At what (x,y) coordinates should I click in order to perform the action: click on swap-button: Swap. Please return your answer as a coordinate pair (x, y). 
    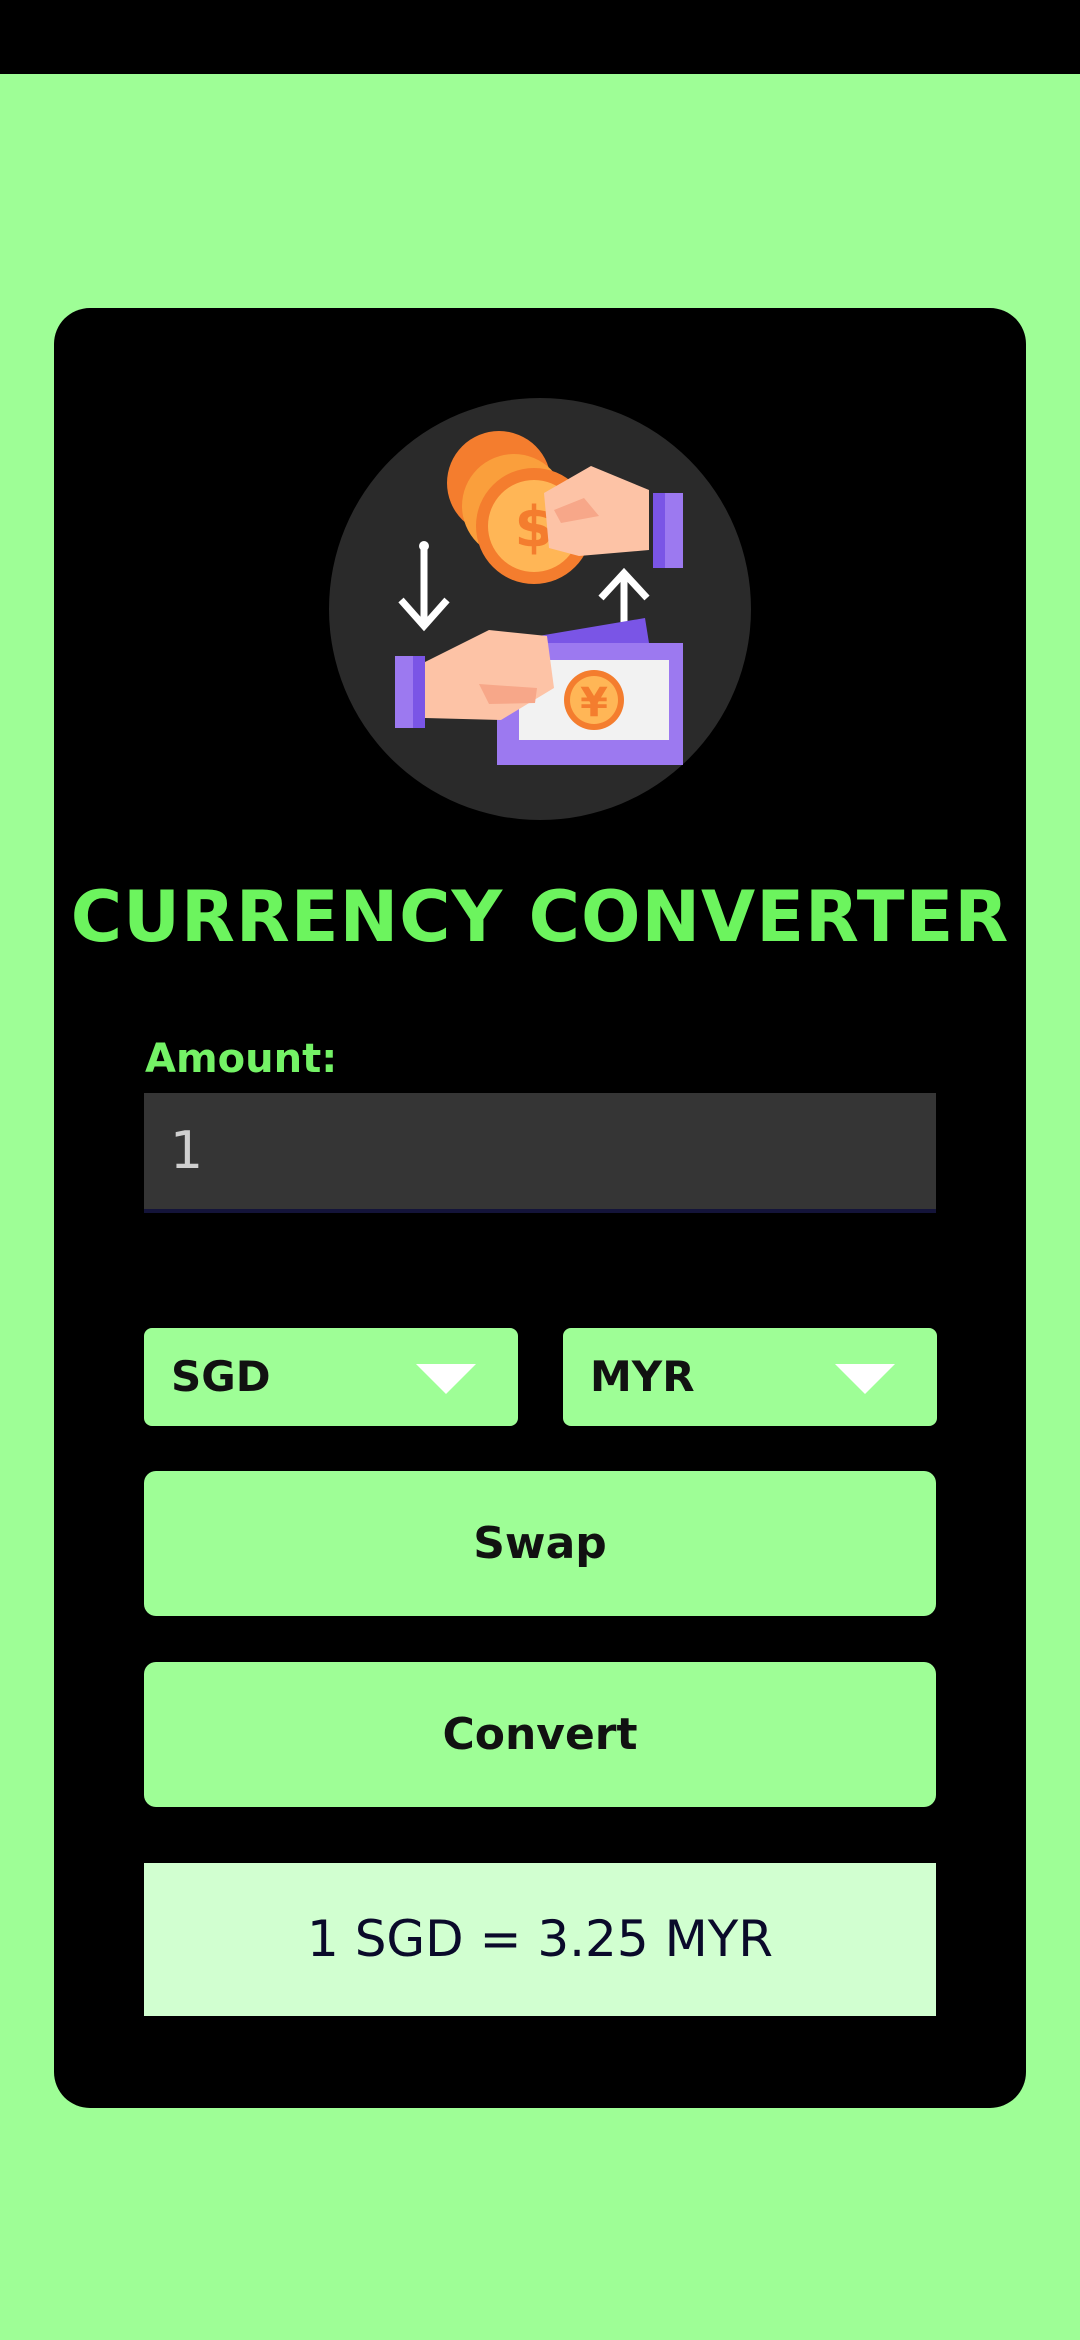
    Looking at the image, I should click on (540, 1543).